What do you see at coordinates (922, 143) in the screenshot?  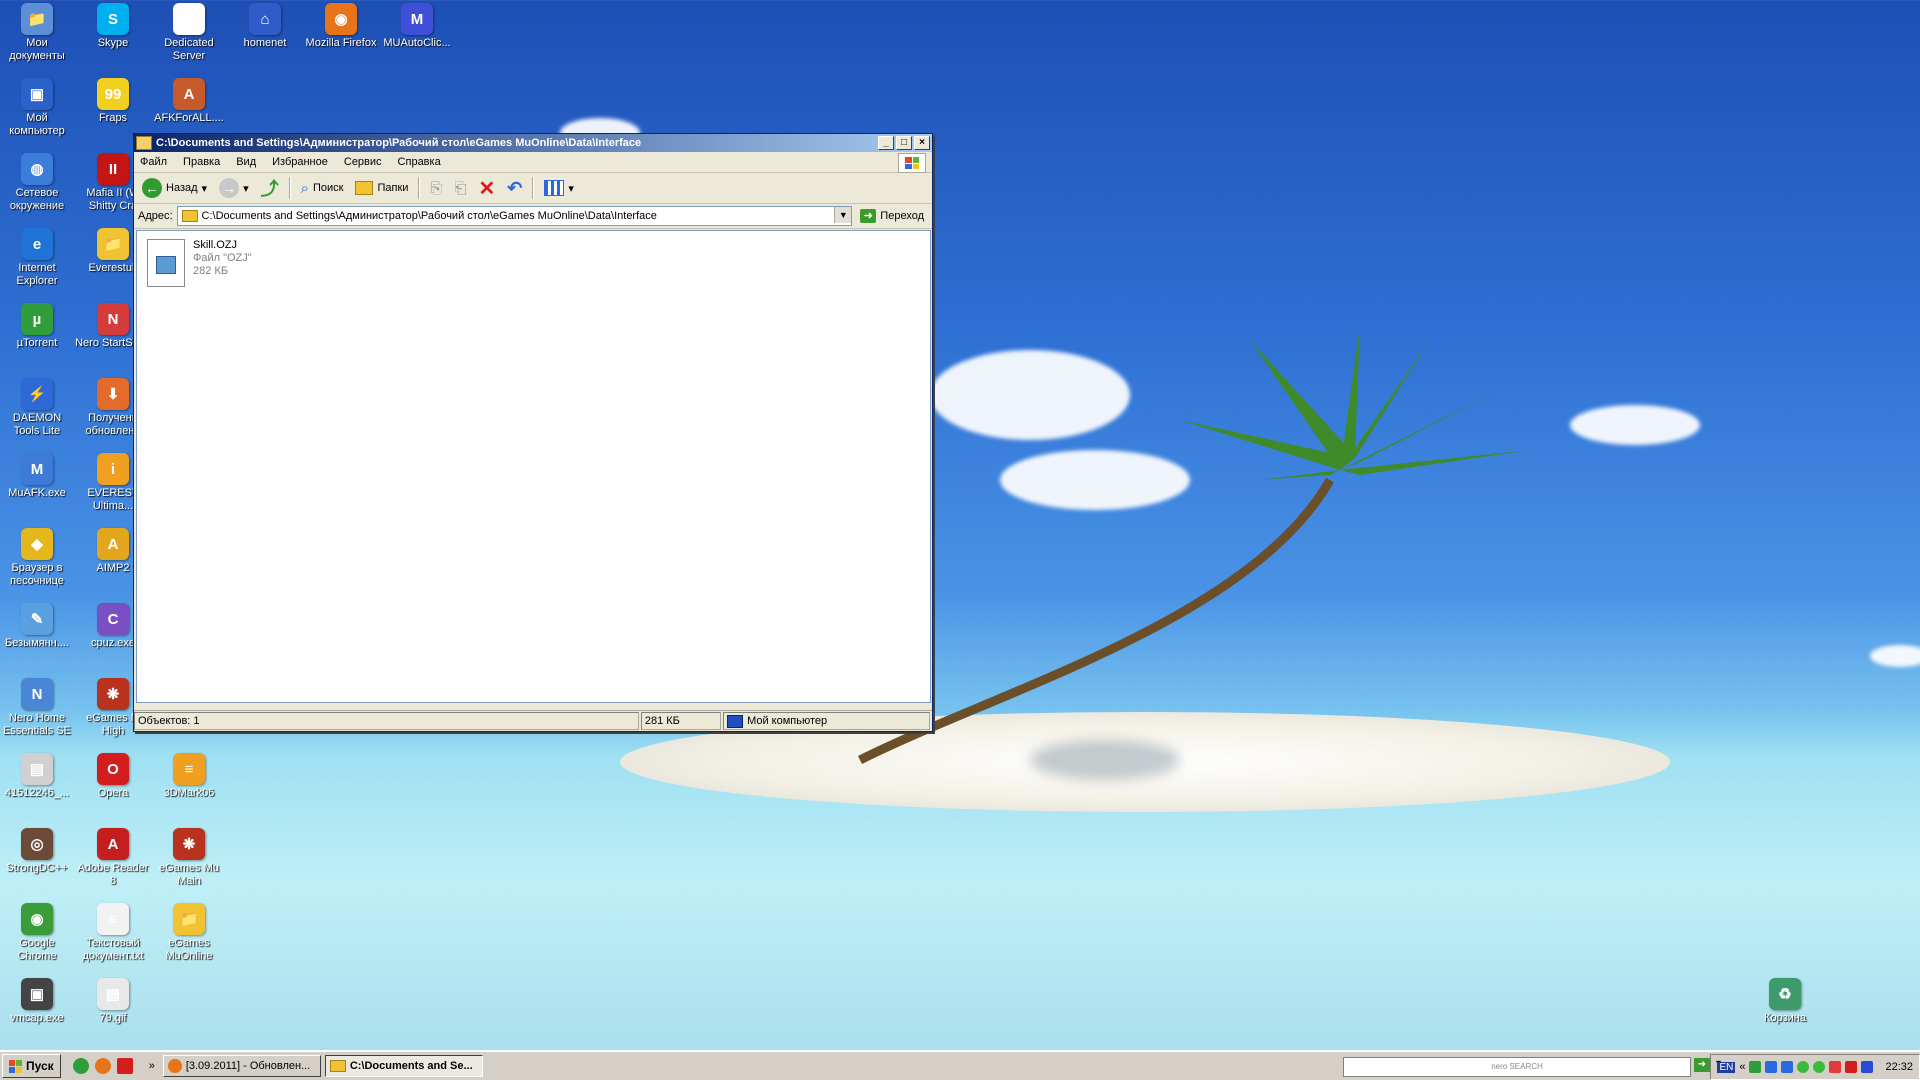 I see `close-button: ×` at bounding box center [922, 143].